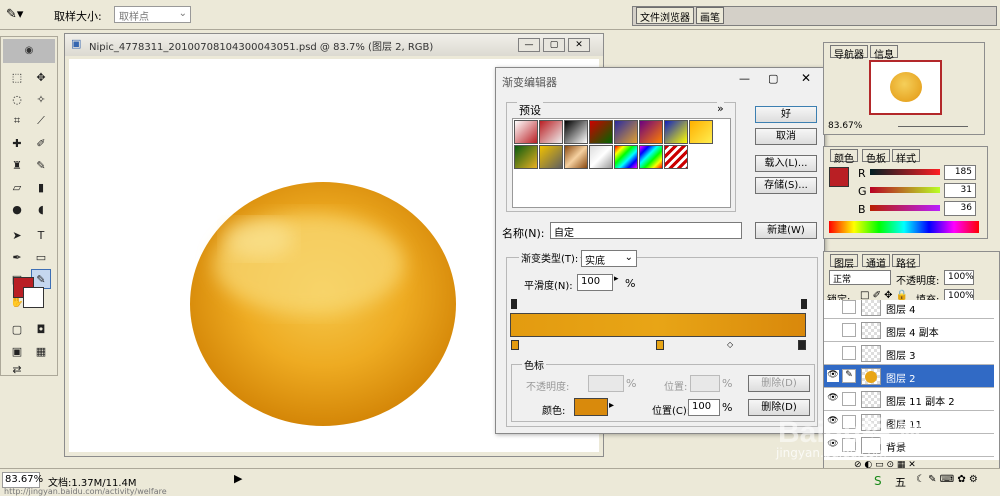  What do you see at coordinates (41, 187) in the screenshot?
I see `gradient-icon: ▮` at bounding box center [41, 187].